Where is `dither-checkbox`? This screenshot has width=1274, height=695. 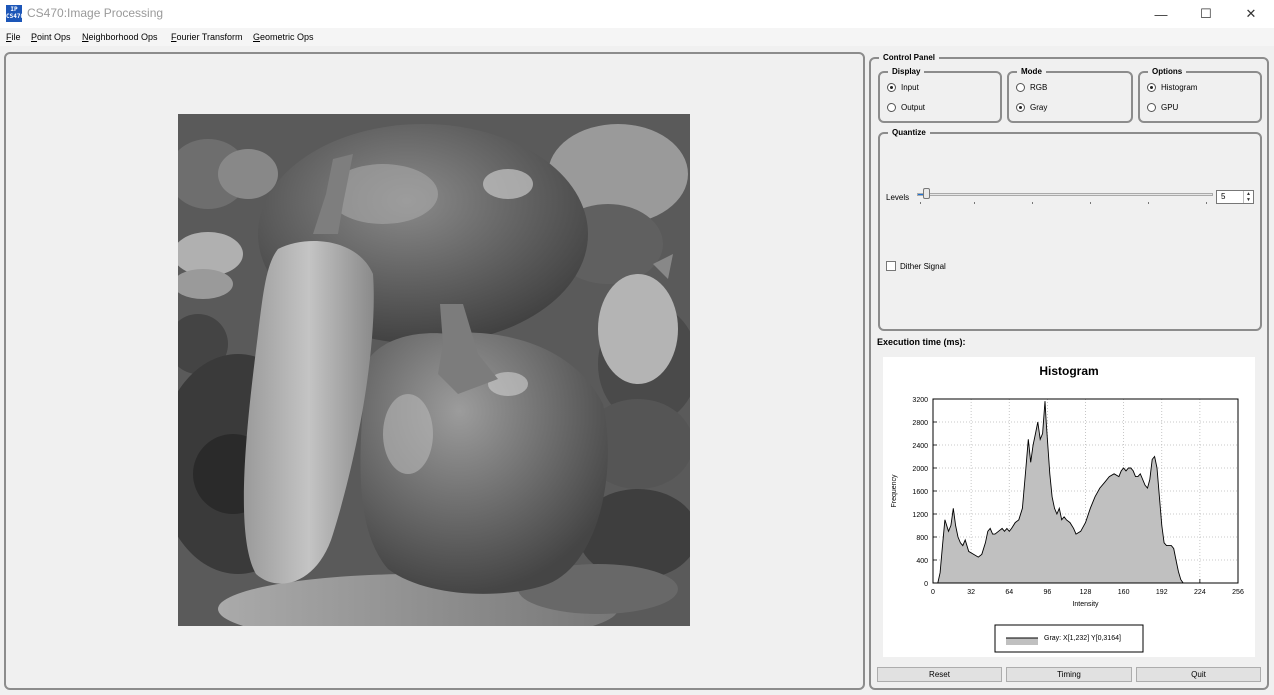
dither-checkbox is located at coordinates (891, 266).